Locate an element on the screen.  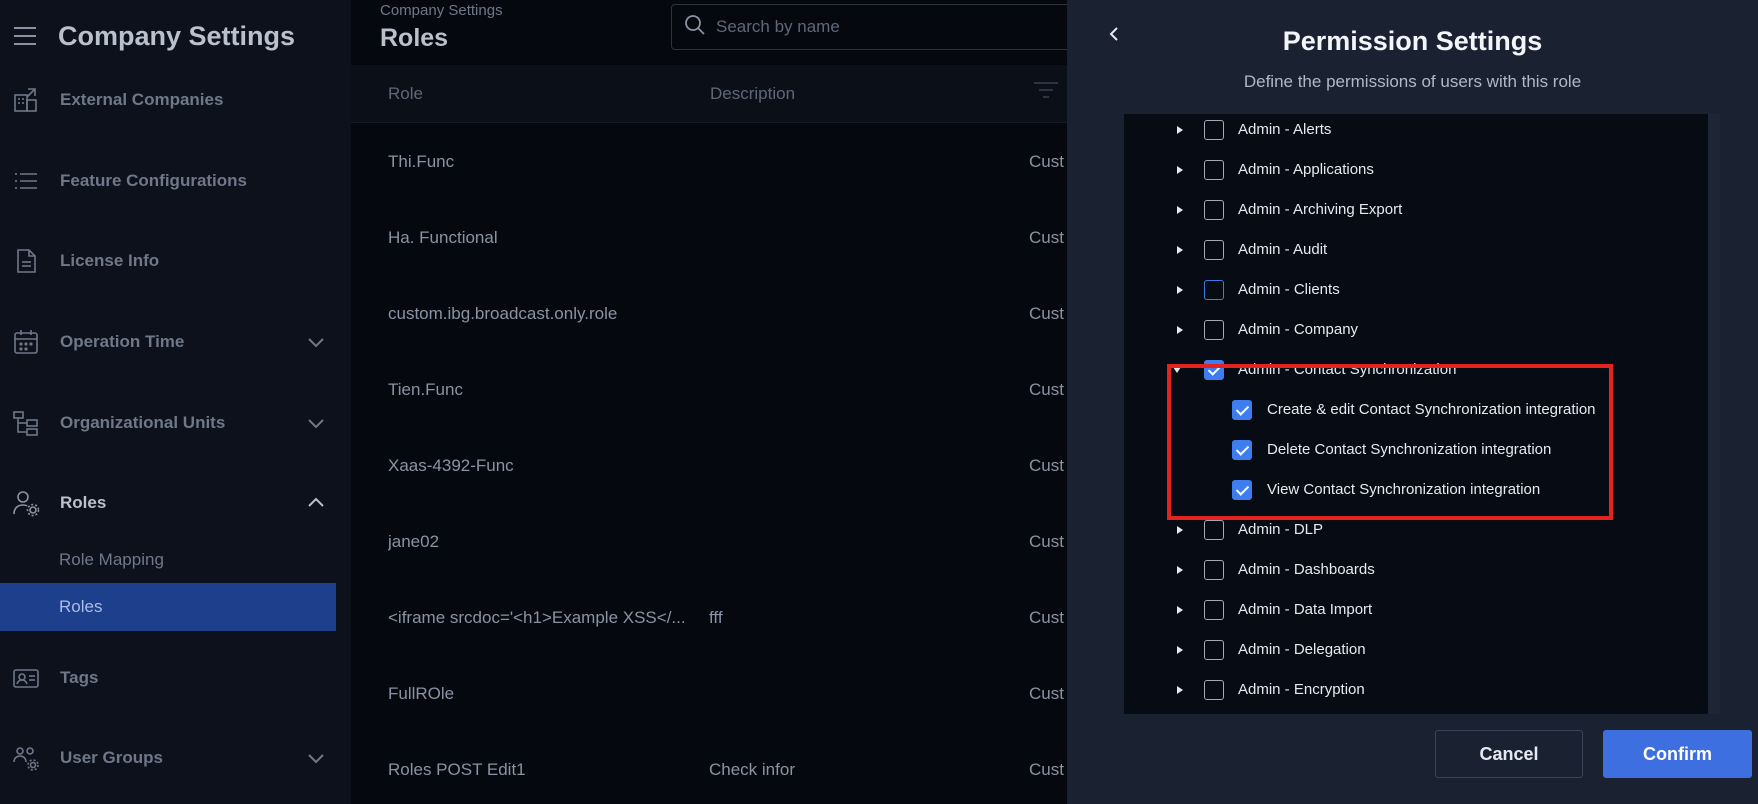
sidebar-item-external-companies: External Companies is located at coordinates (168, 100).